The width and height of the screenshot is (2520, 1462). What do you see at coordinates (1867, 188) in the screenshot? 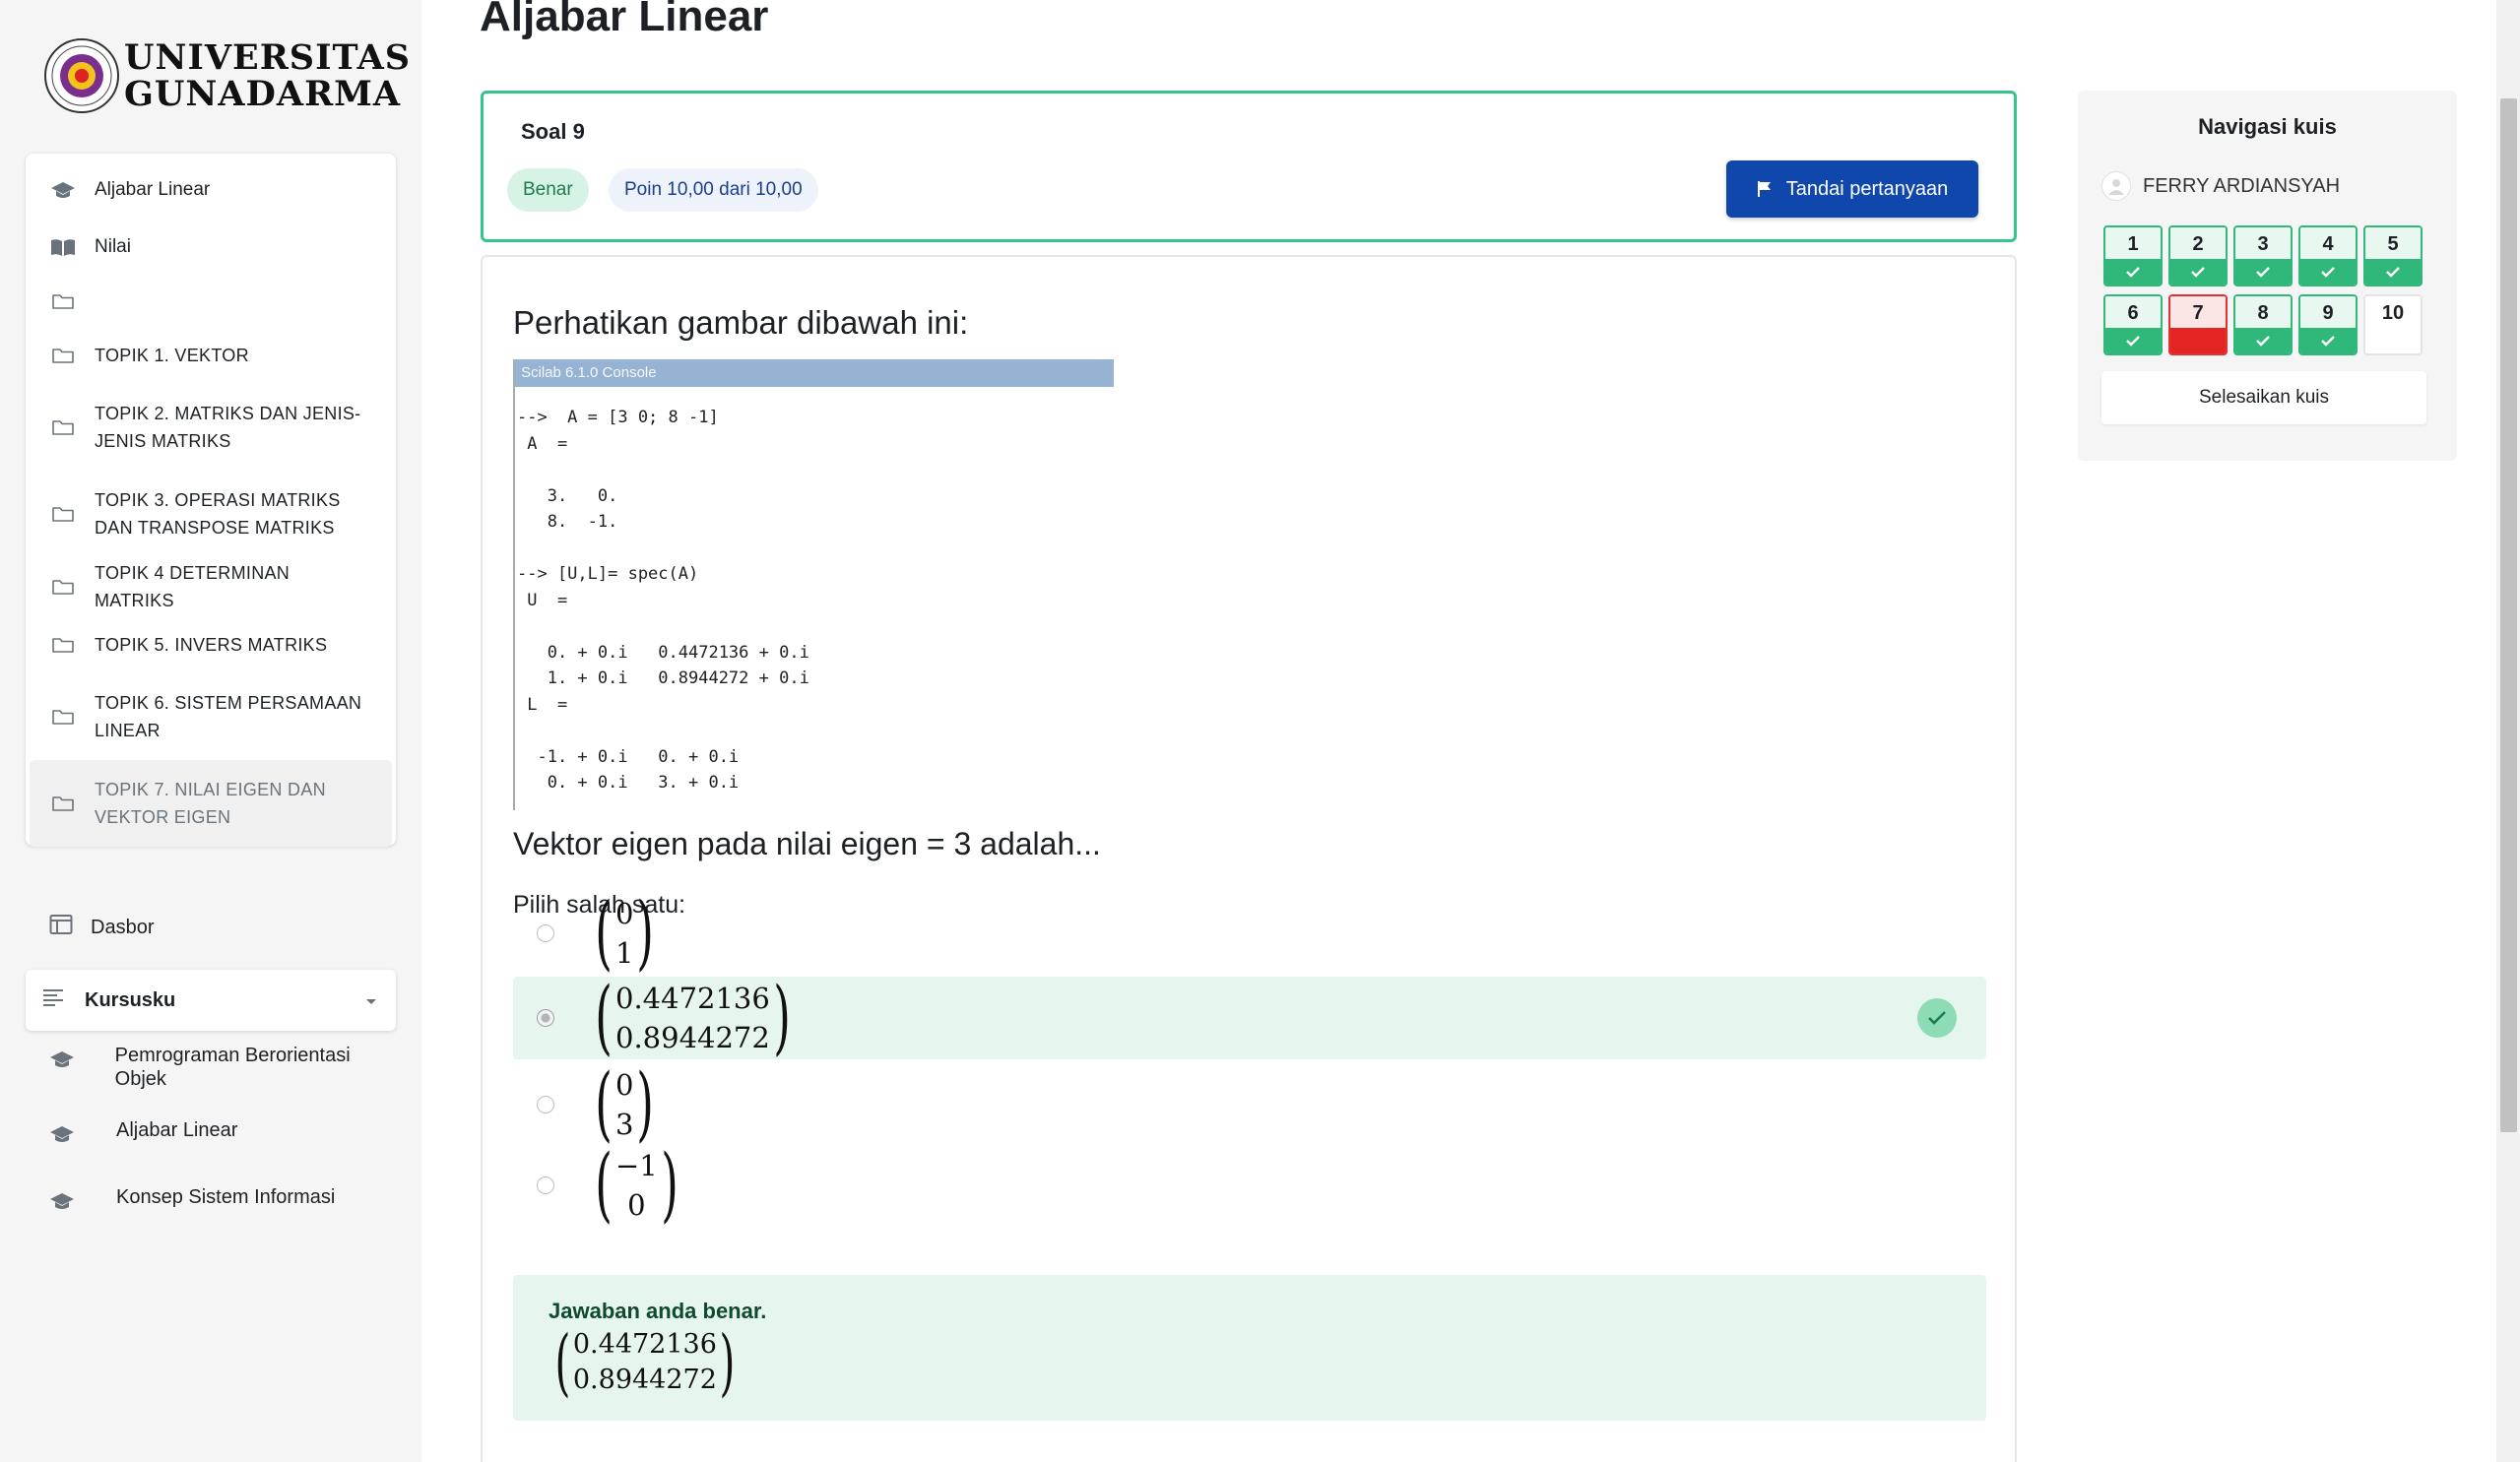
I see `flag-question-label: Tandai pertanyaan` at bounding box center [1867, 188].